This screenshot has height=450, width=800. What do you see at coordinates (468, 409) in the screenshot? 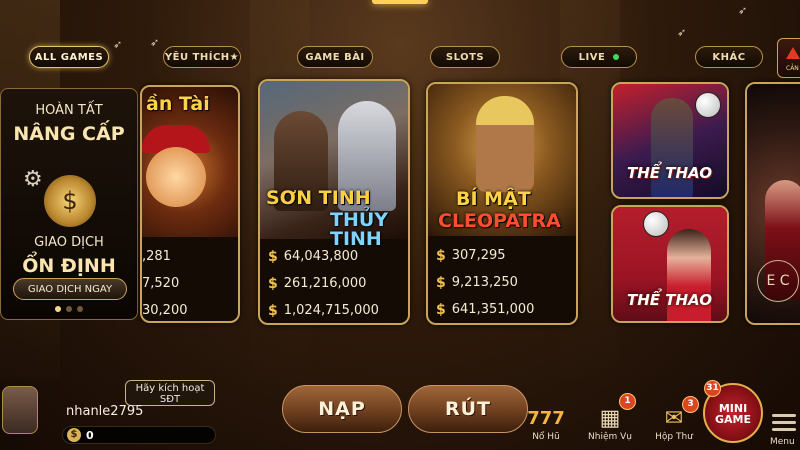
I see `withdraw-button: RÚT` at bounding box center [468, 409].